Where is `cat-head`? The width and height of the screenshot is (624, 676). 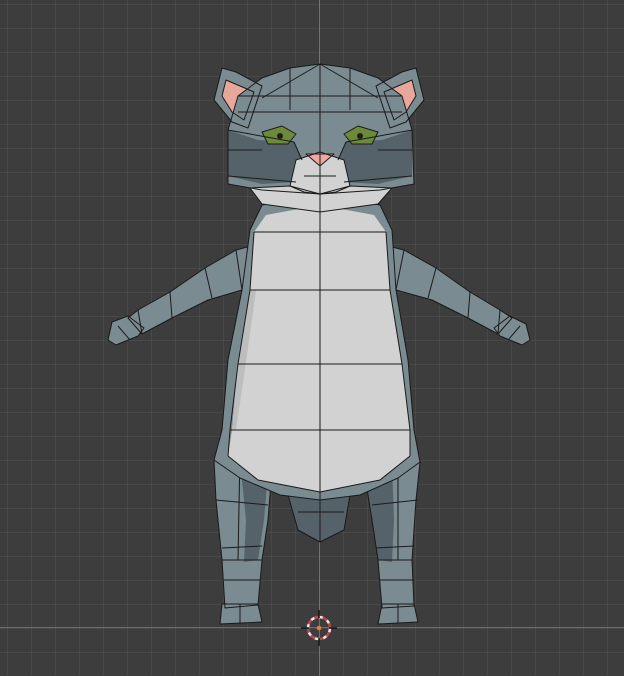 cat-head is located at coordinates (319, 138).